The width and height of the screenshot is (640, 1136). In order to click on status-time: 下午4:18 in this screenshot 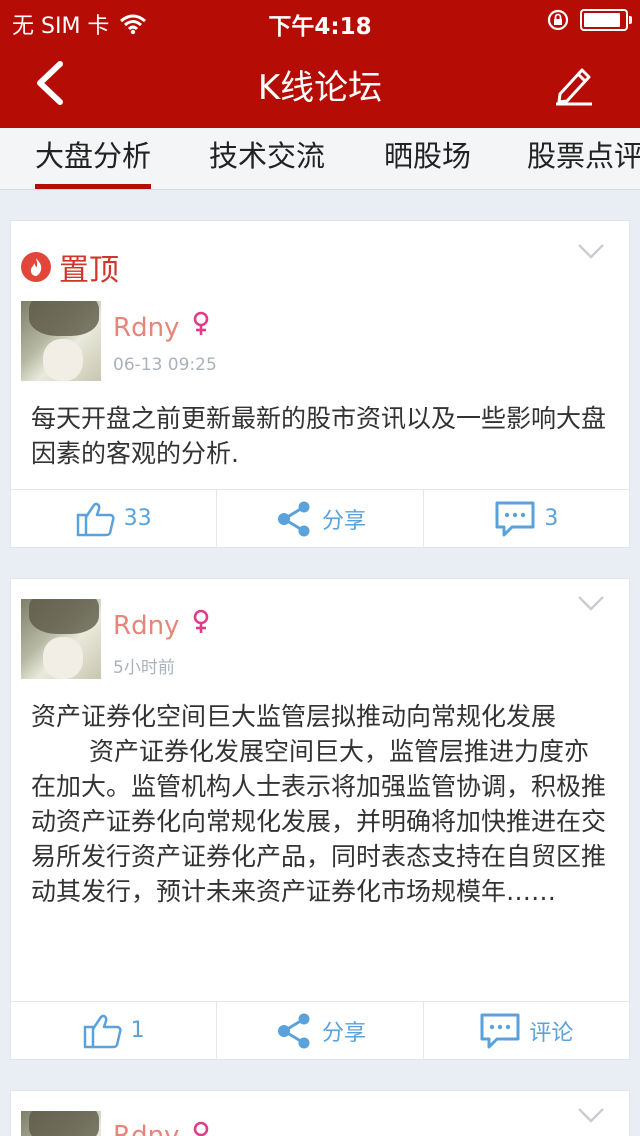, I will do `click(320, 27)`.